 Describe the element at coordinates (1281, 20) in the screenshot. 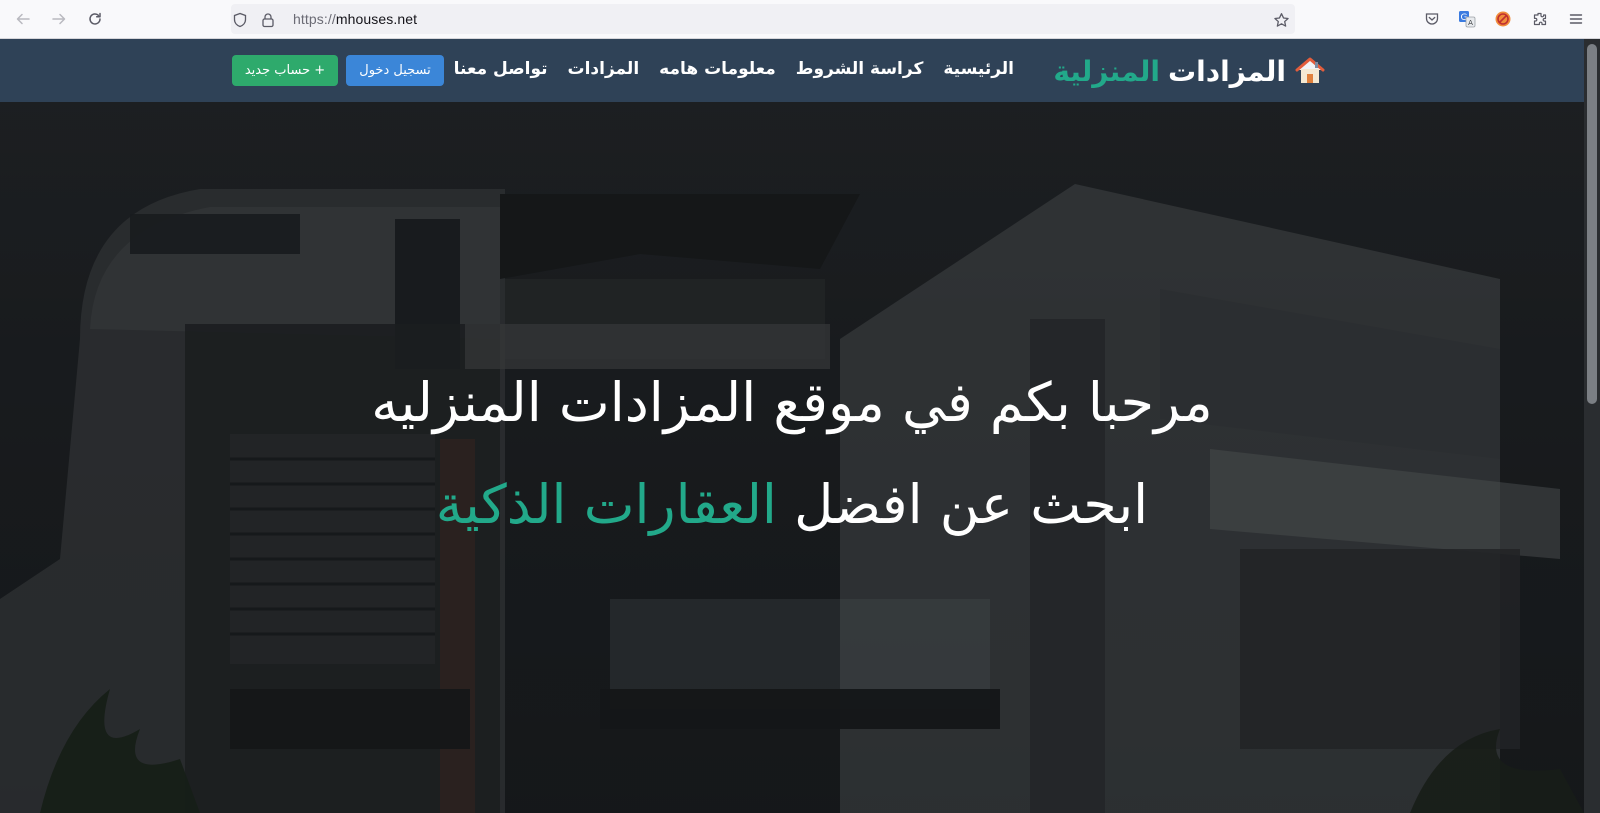

I see `bookmark-star-icon` at that location.